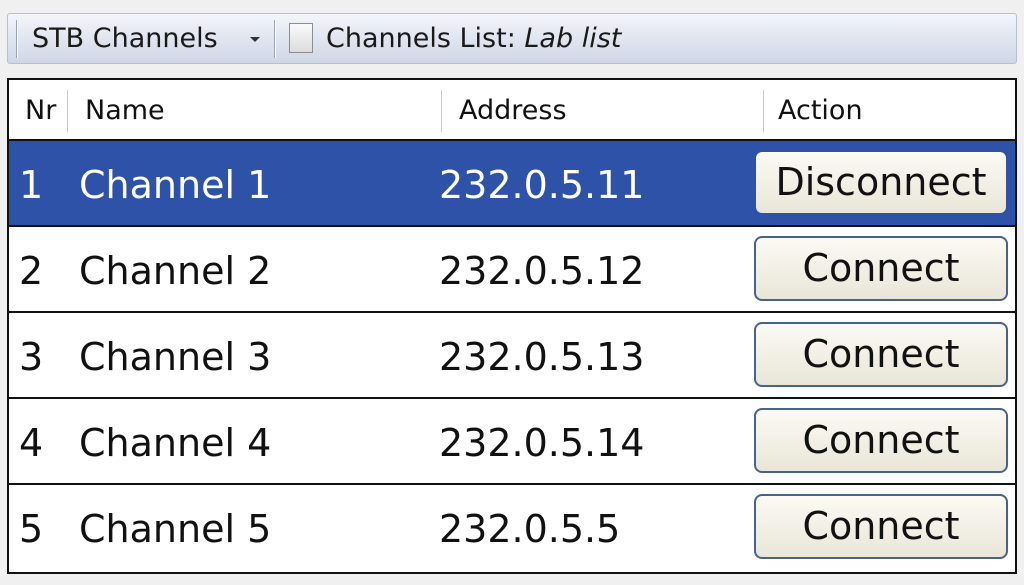 This screenshot has width=1024, height=585. I want to click on table-row: 2 Channel 2 232.0.5.12 Connect, so click(512, 270).